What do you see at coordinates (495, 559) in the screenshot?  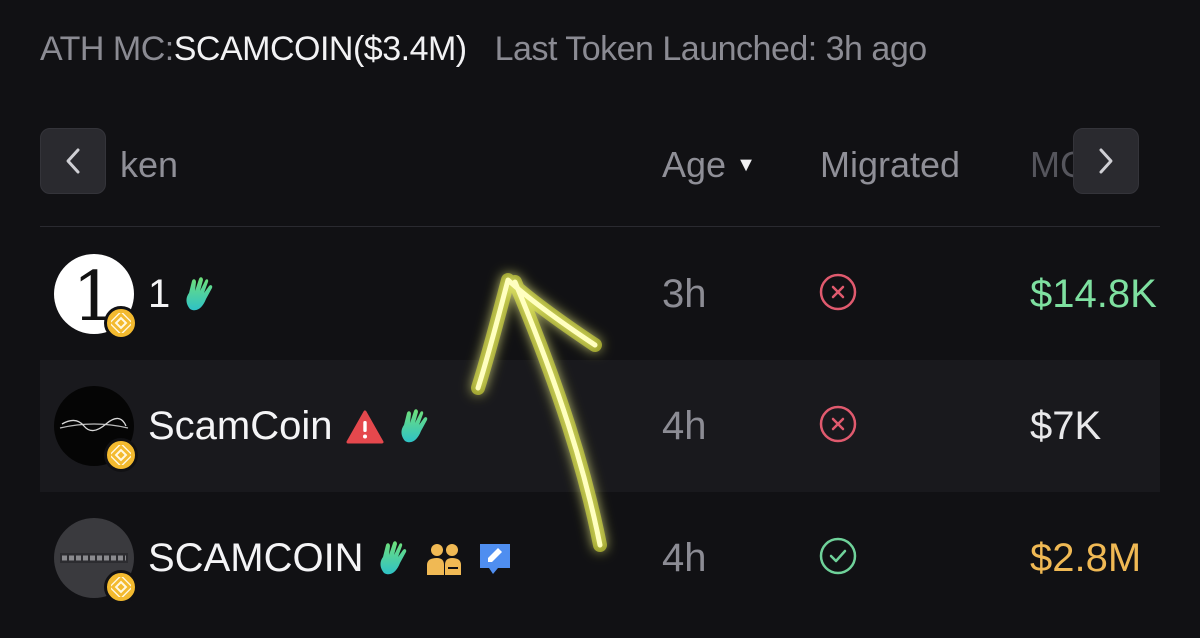 I see `edit-note-icon` at bounding box center [495, 559].